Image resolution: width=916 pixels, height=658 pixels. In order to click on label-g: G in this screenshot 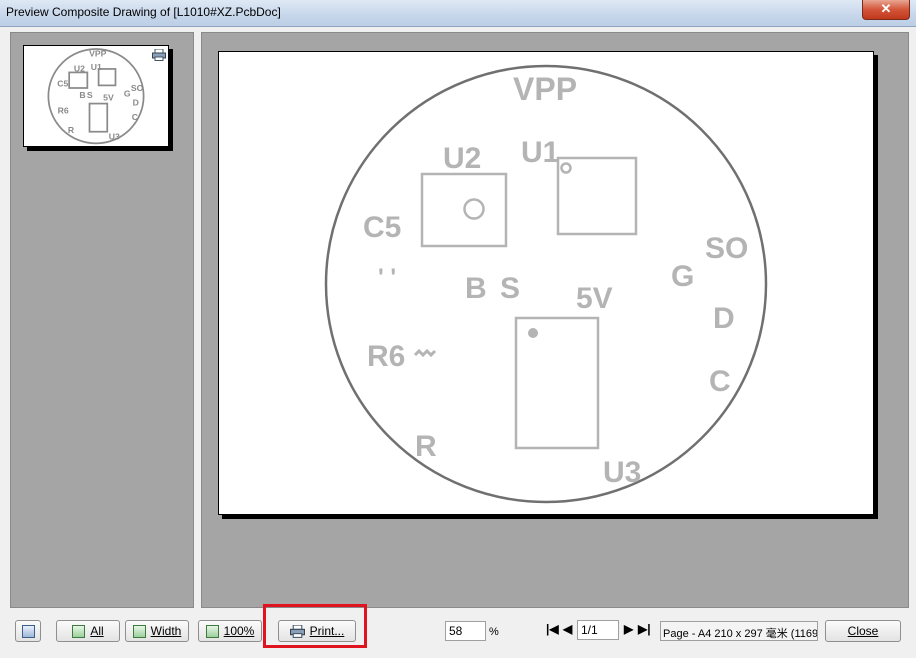, I will do `click(682, 276)`.